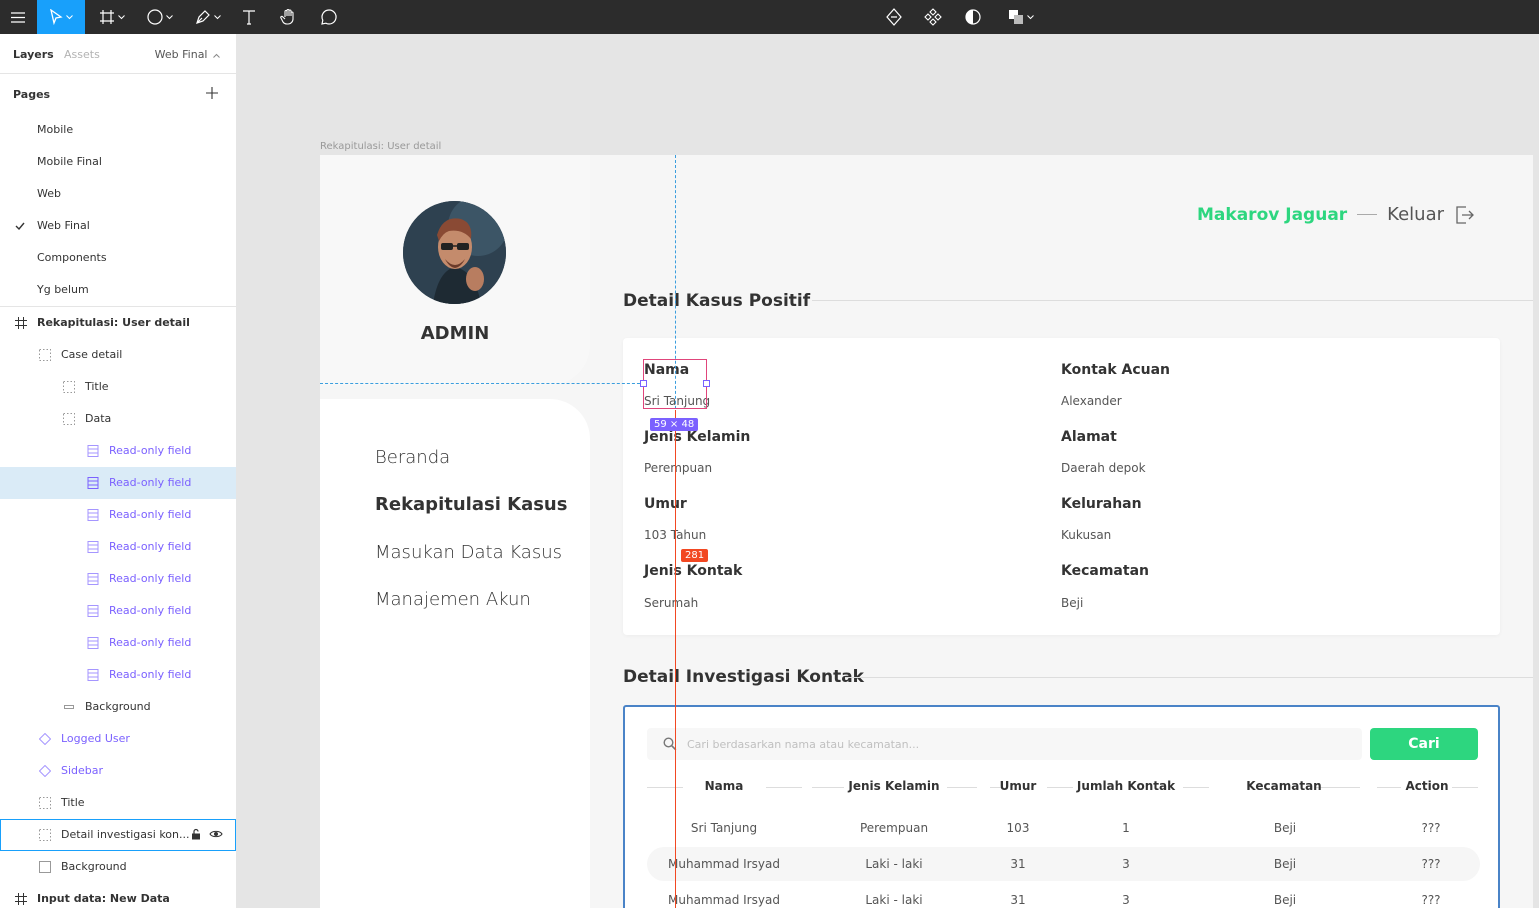  Describe the element at coordinates (1089, 437) in the screenshot. I see `field-label-alamat: Alamat` at that location.